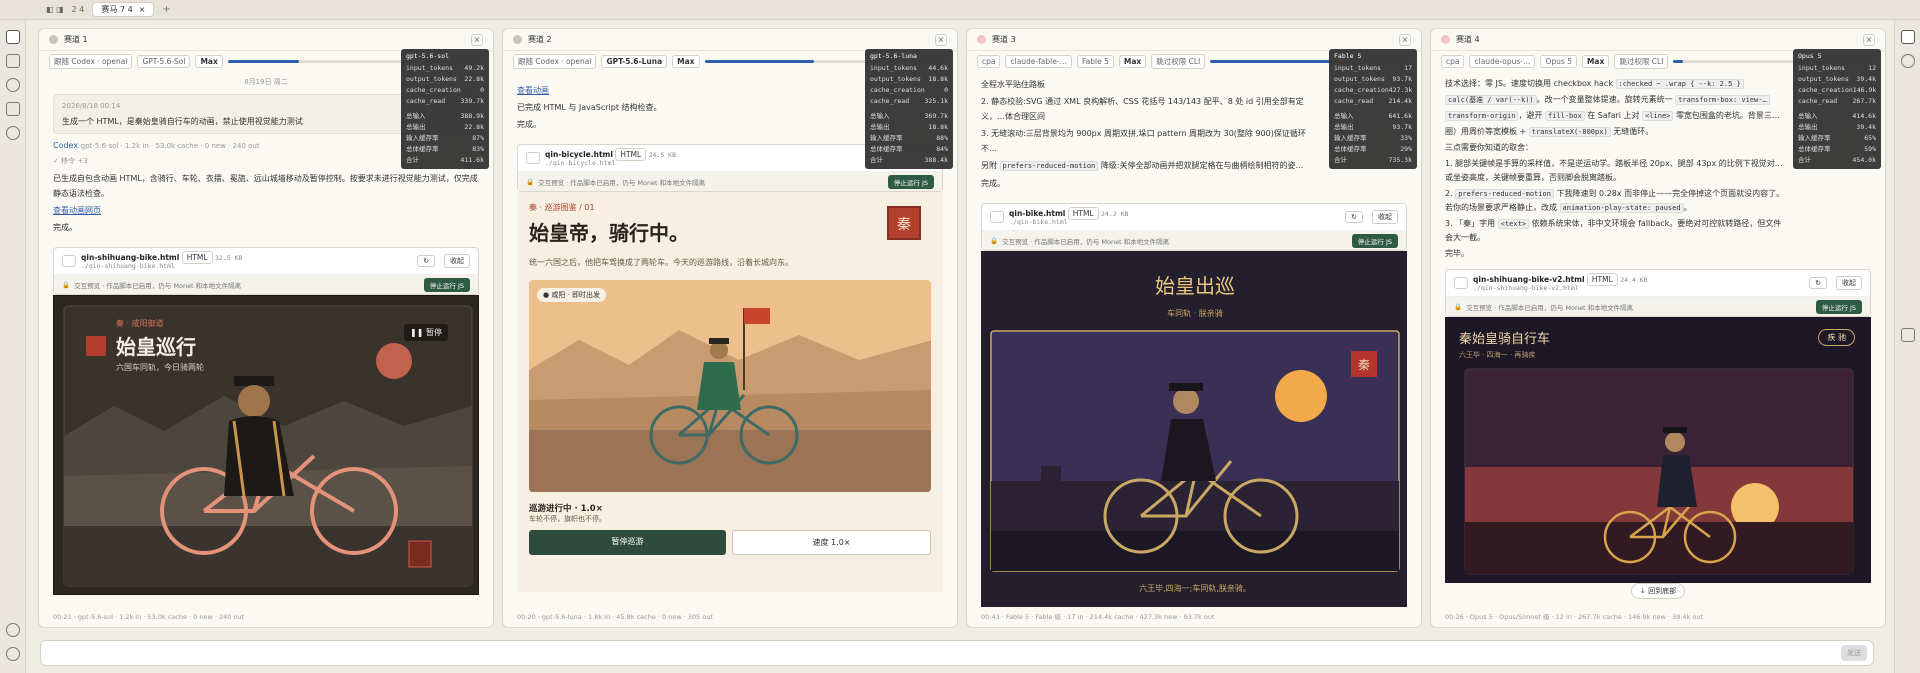  Describe the element at coordinates (1194, 429) in the screenshot. I see `animation-preview-3: 始皇出巡 车同轨 · 朕亲骑 秦 六王毕,四海一;车同轨,朕亲骑。` at that location.